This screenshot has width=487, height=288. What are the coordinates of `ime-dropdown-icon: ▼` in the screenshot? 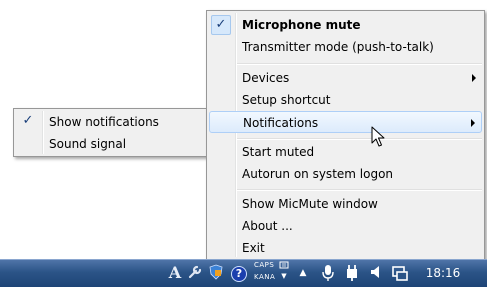 It's located at (284, 276).